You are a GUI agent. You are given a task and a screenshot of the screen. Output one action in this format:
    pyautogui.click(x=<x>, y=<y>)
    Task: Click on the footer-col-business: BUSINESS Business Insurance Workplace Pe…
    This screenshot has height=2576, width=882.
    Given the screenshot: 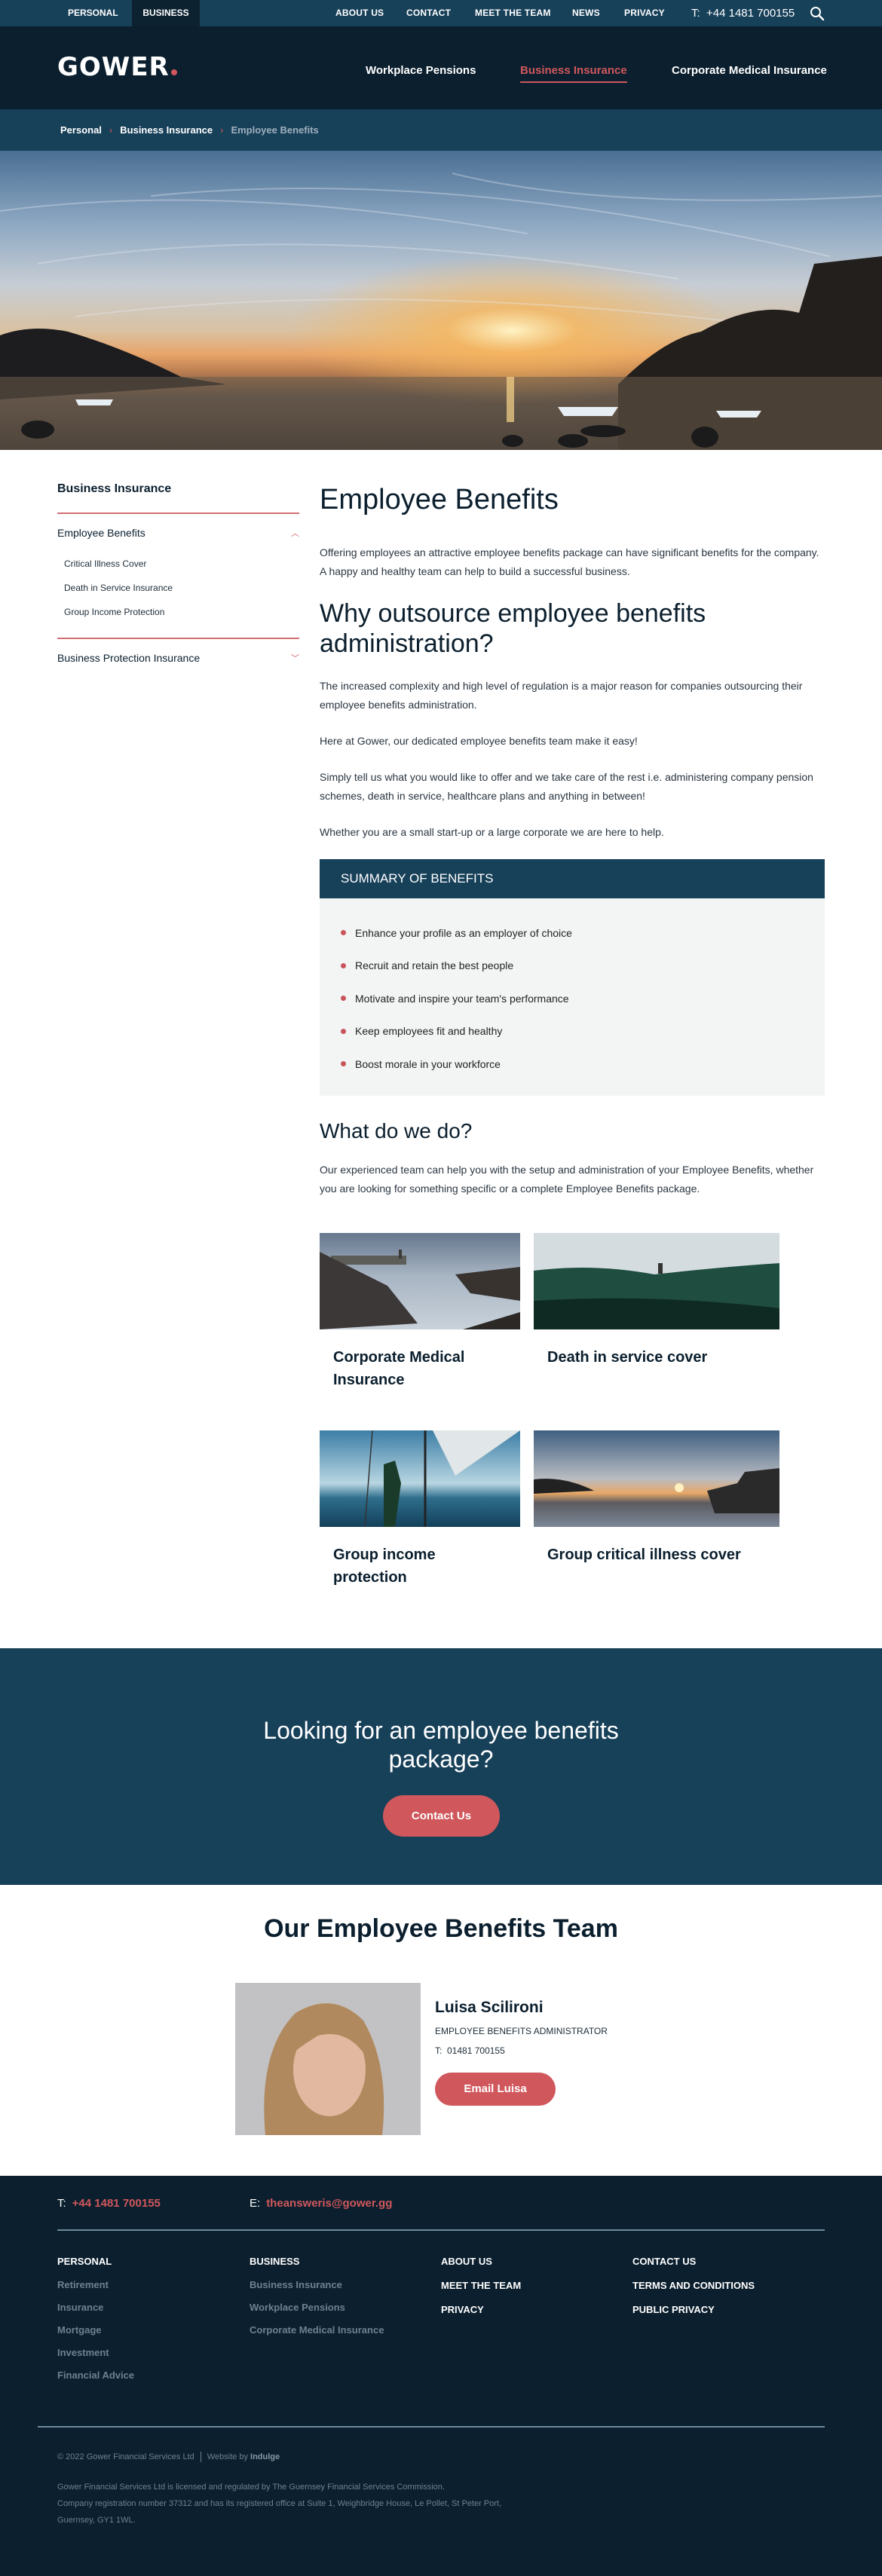 What is the action you would take?
    pyautogui.click(x=317, y=2301)
    